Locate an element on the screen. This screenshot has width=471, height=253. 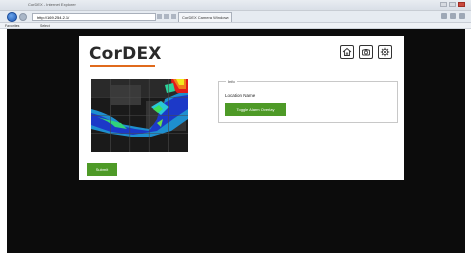
suggested-sites-link: Select is located at coordinates (45, 26).